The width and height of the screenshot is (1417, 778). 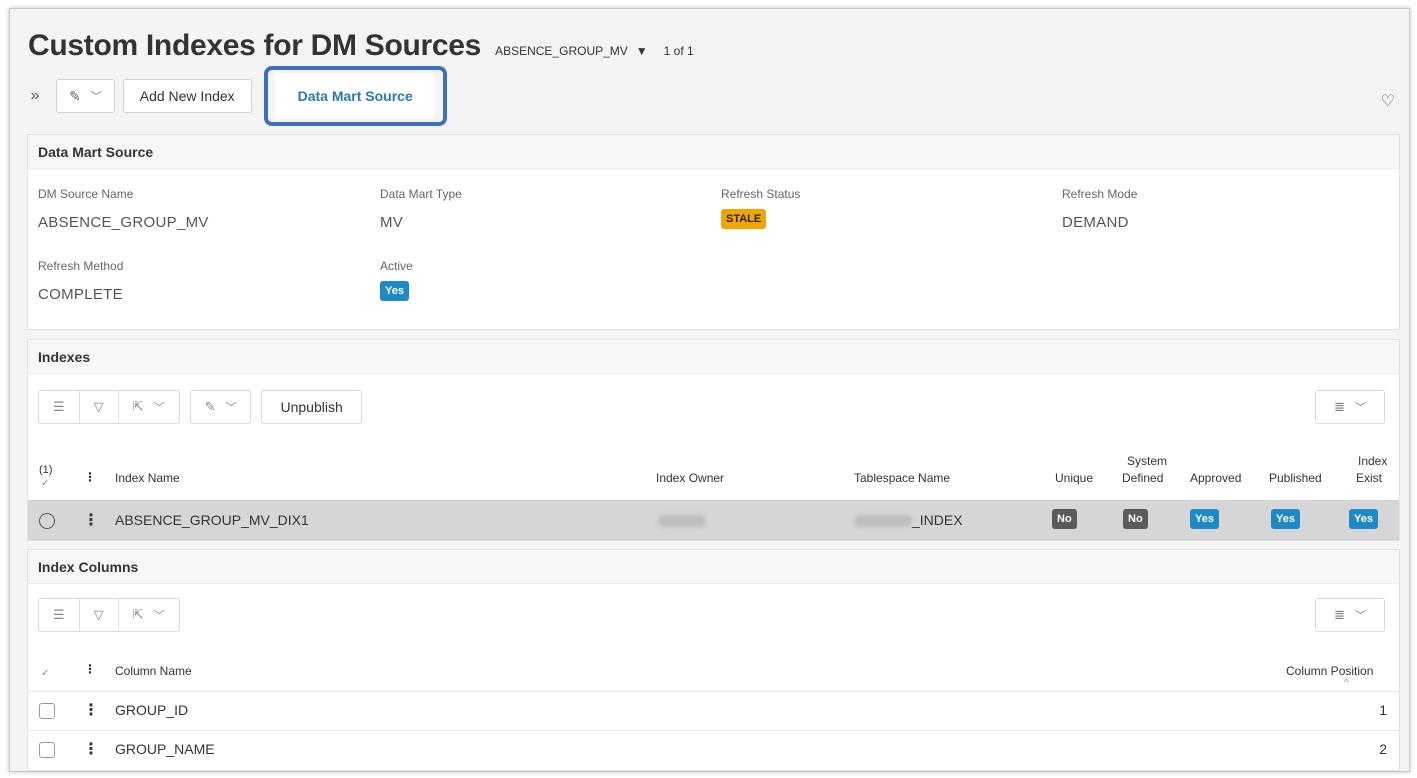 What do you see at coordinates (761, 194) in the screenshot?
I see `field-label: Refresh Status` at bounding box center [761, 194].